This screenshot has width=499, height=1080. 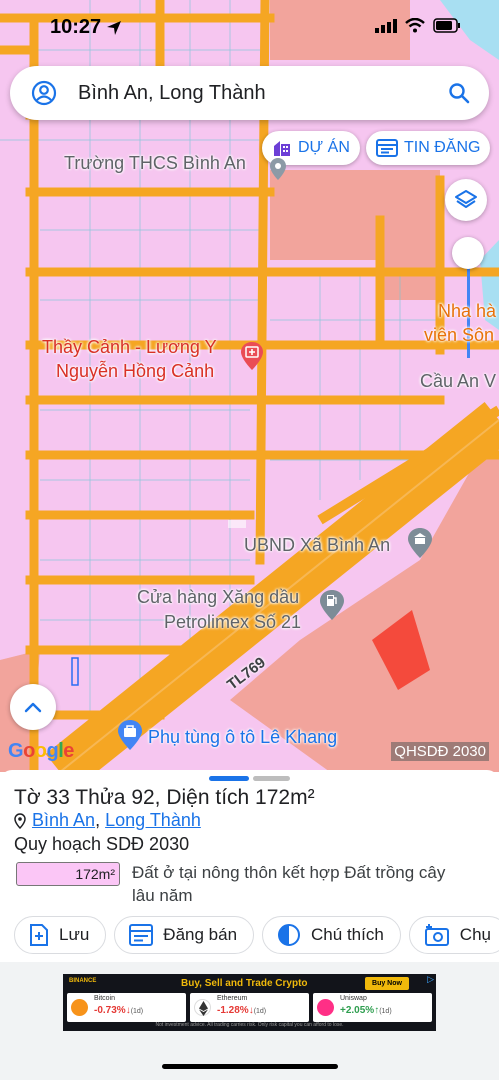 What do you see at coordinates (68, 874) in the screenshot?
I see `area-swatch: 172m²` at bounding box center [68, 874].